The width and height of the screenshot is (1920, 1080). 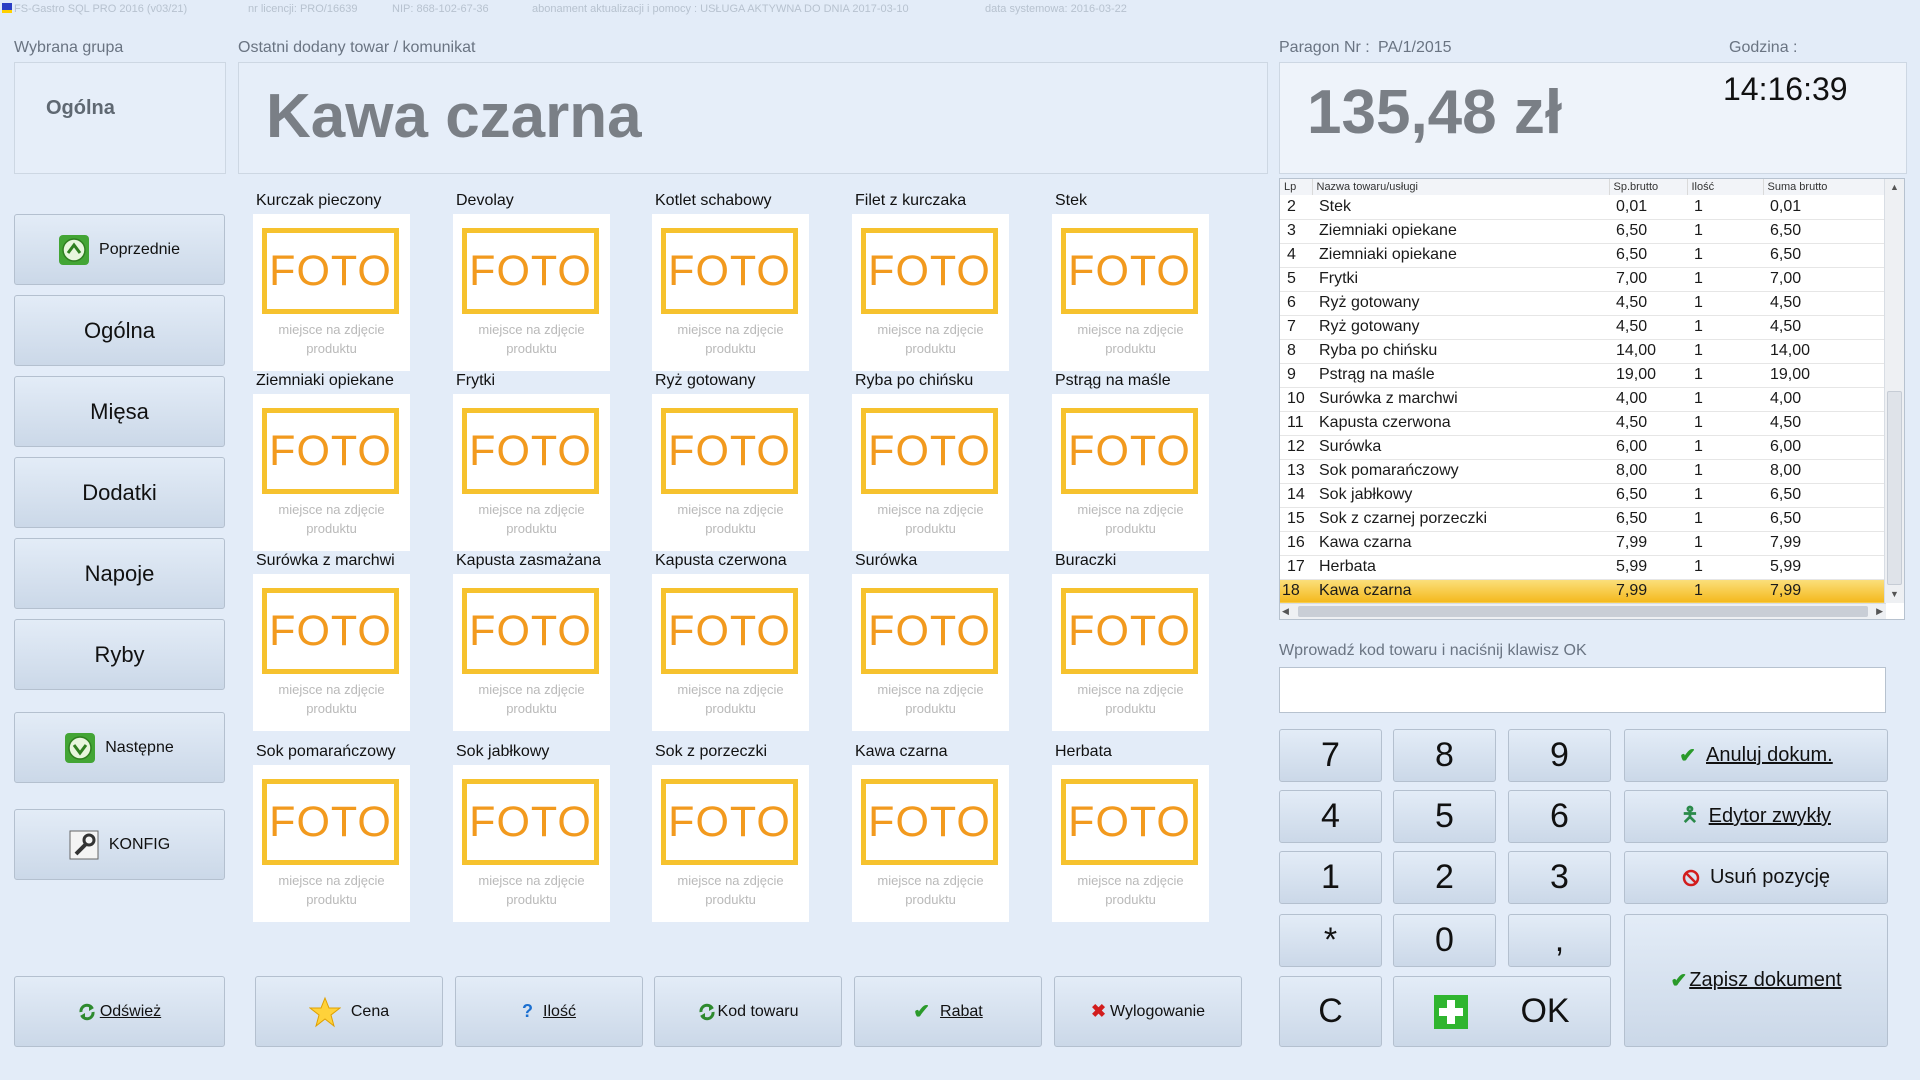 I want to click on cancel-document-button: ✔ Anuluj dokum., so click(x=1756, y=755).